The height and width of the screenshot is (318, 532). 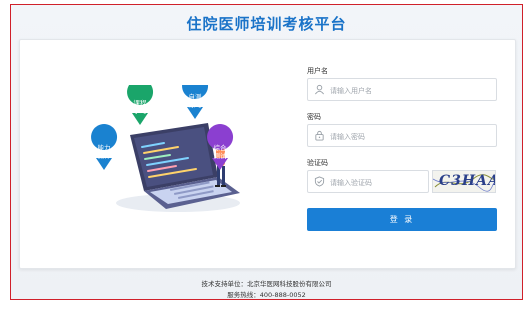 What do you see at coordinates (410, 90) in the screenshot?
I see `username-input` at bounding box center [410, 90].